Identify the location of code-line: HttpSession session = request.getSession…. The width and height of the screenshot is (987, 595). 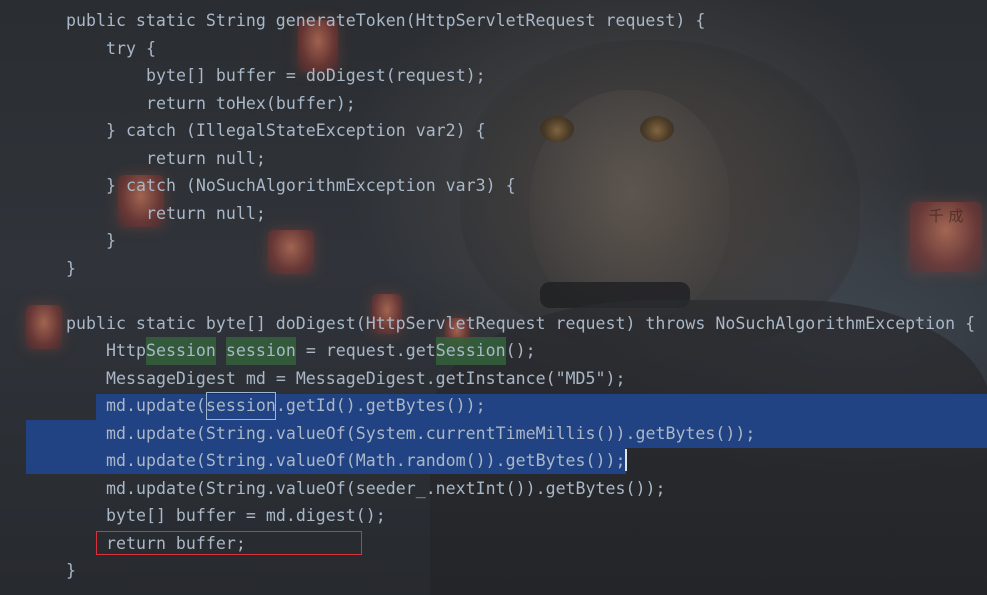
(493, 351).